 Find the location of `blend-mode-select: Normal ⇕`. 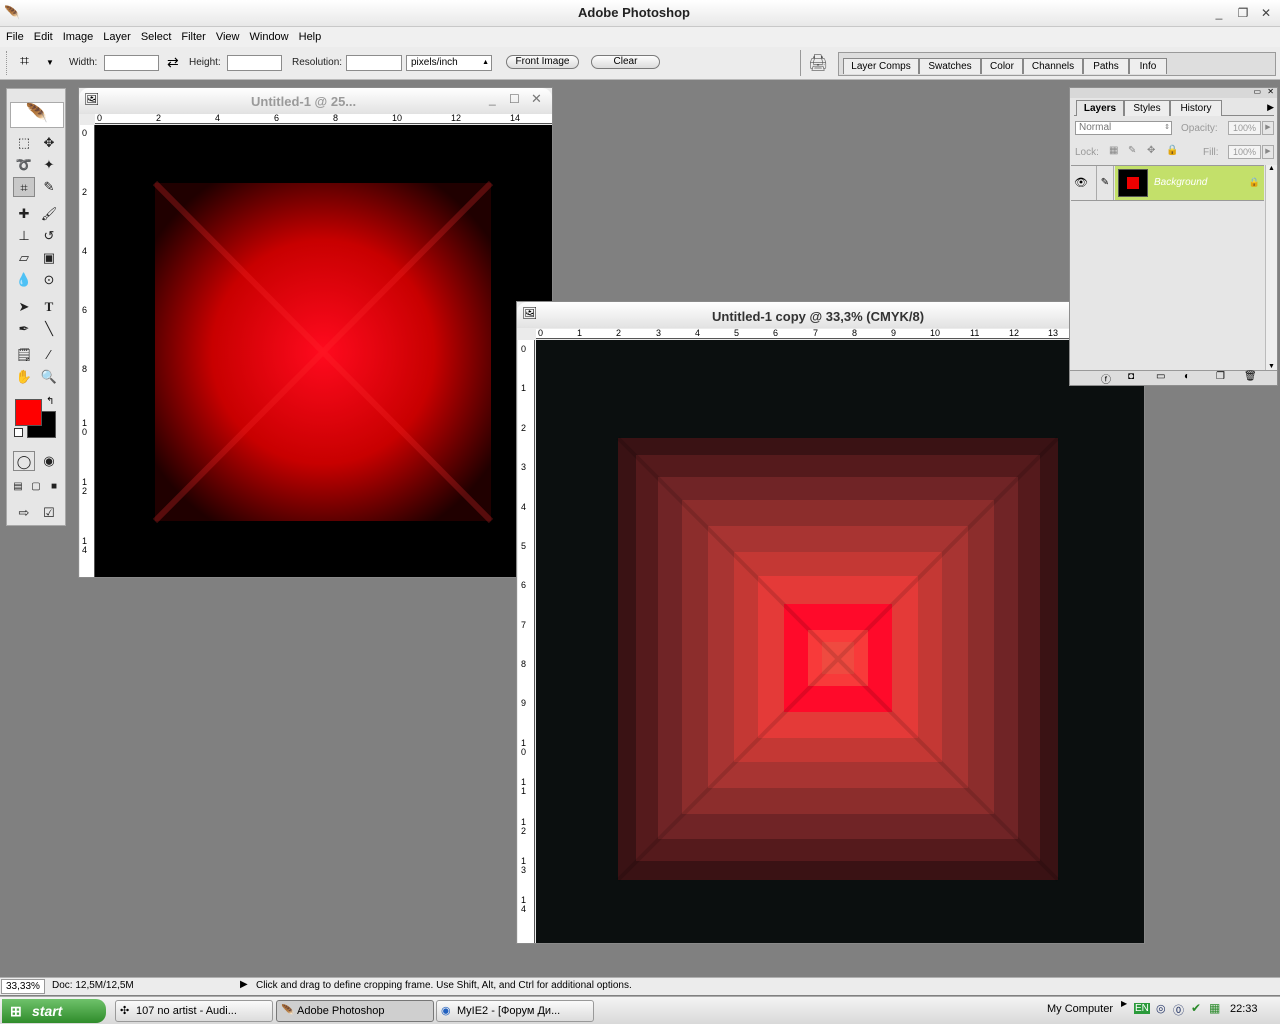

blend-mode-select: Normal ⇕ is located at coordinates (1123, 128).